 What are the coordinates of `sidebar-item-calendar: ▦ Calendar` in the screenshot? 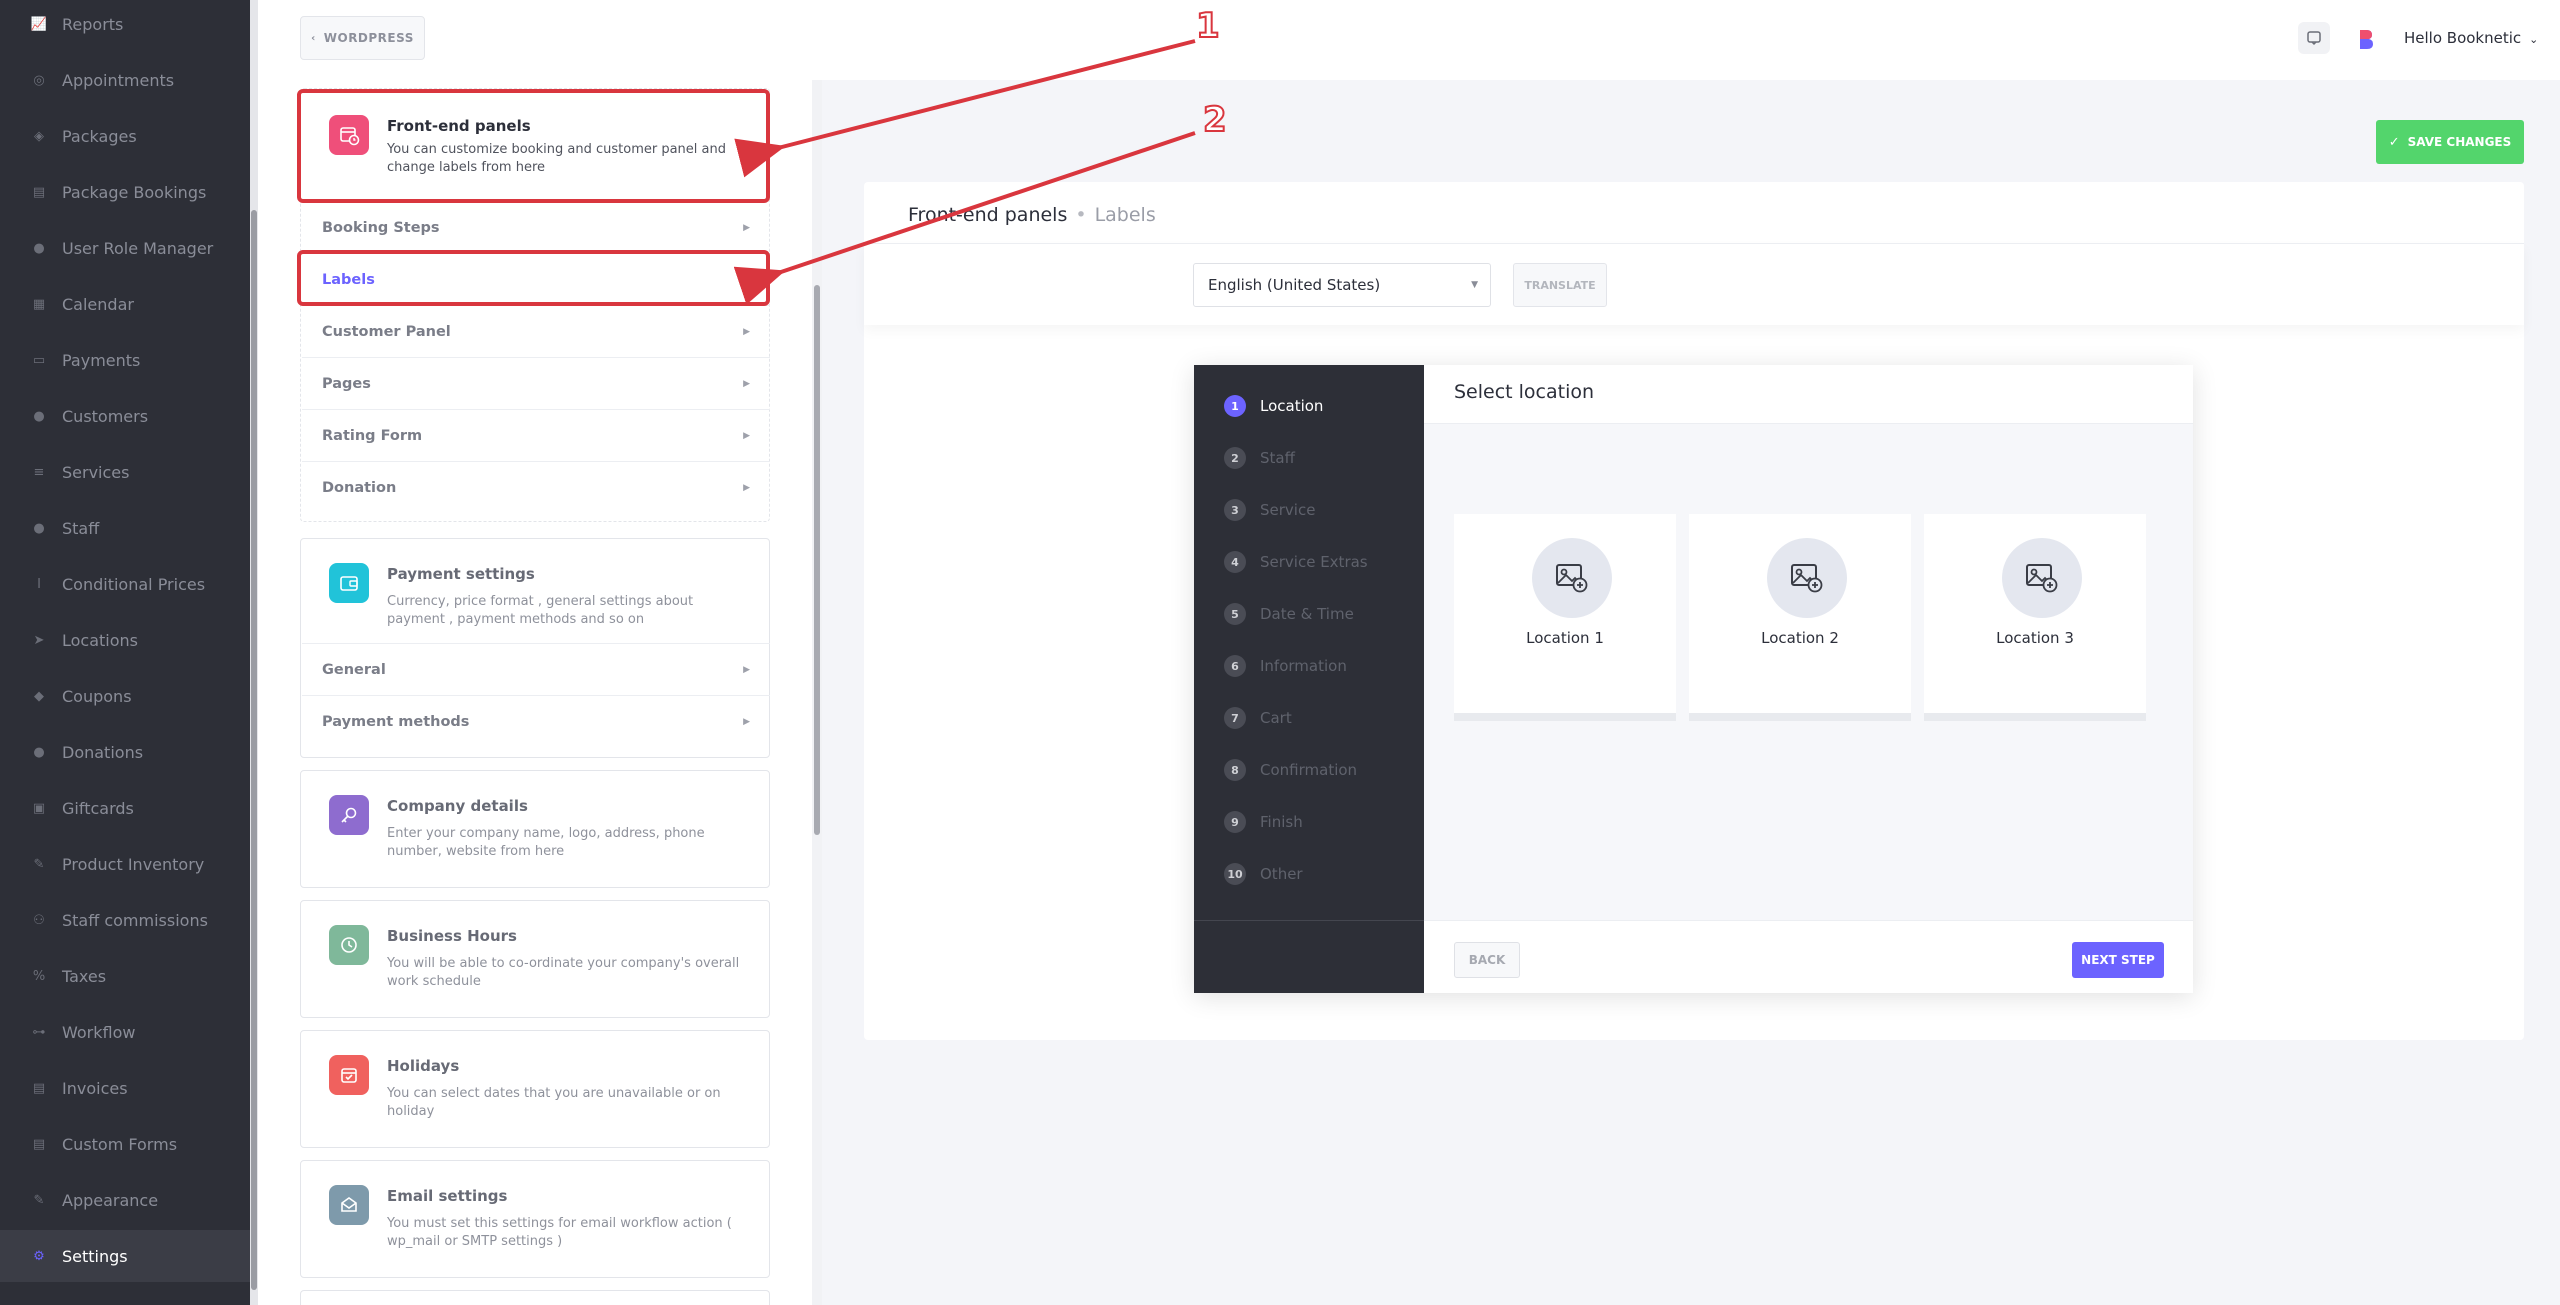 It's located at (125, 304).